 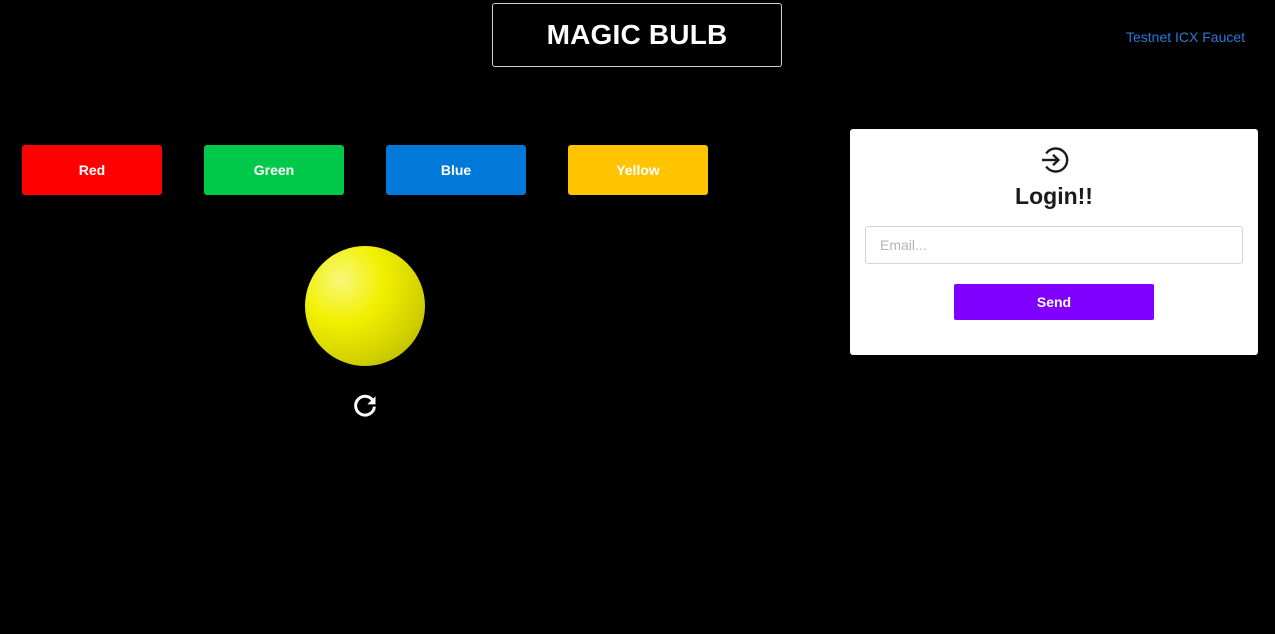 I want to click on send-button: Send, so click(x=1054, y=302).